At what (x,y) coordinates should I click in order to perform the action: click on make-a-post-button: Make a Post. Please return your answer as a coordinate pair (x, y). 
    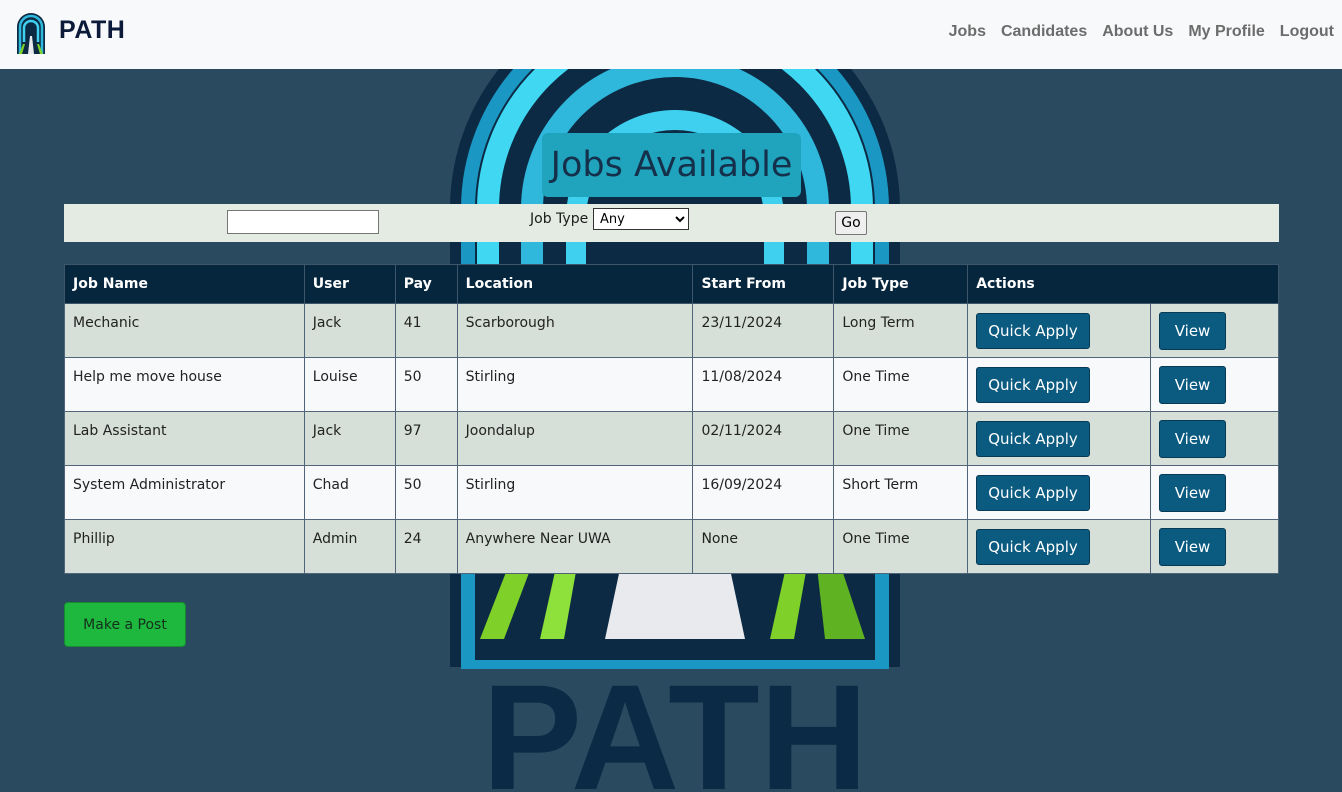
    Looking at the image, I should click on (125, 624).